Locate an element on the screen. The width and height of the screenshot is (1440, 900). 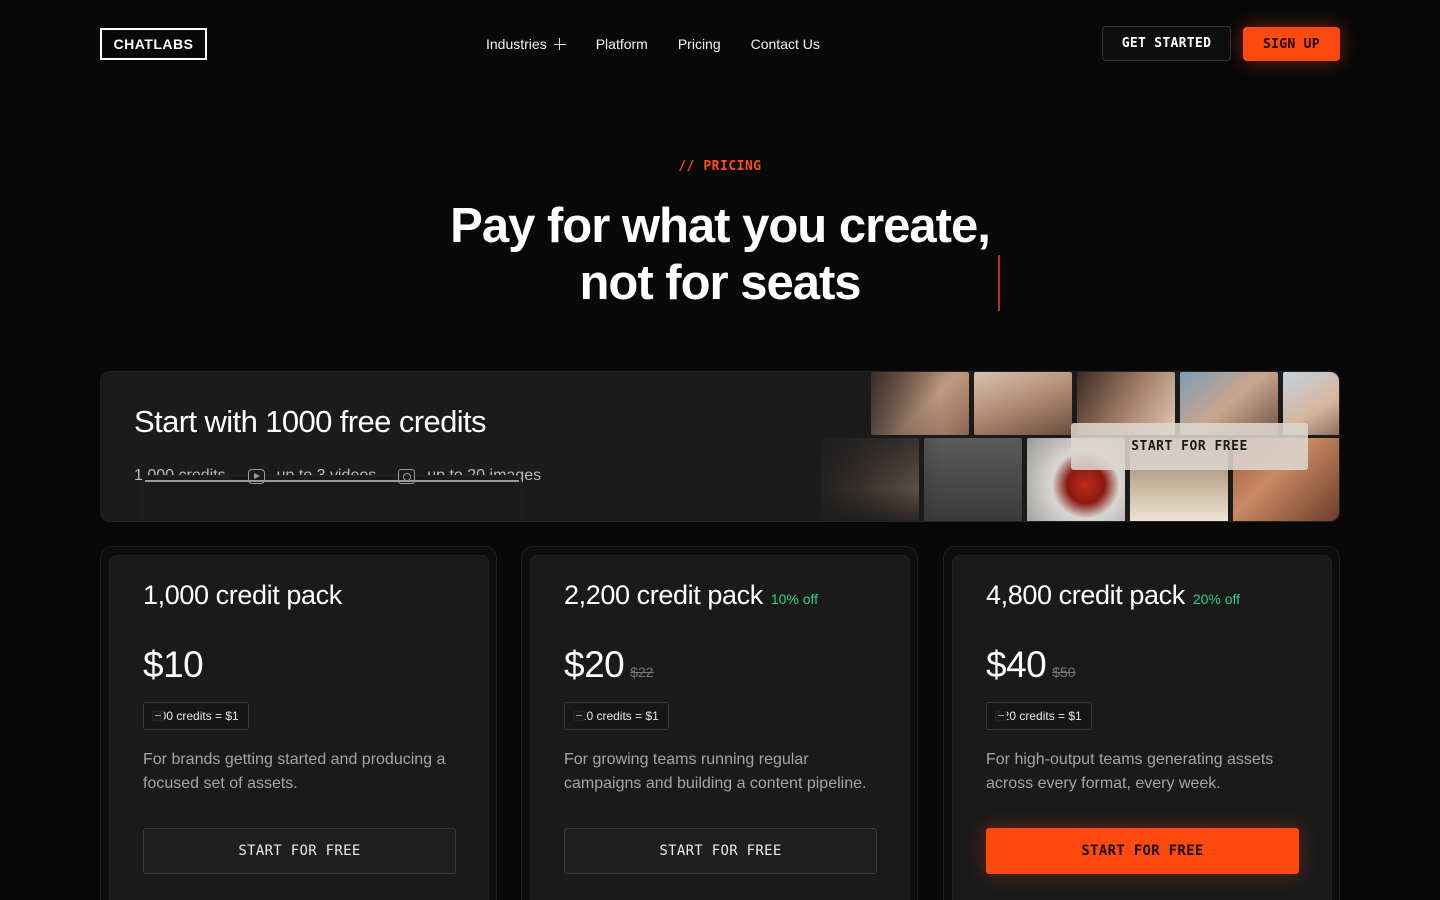
pack-title: 2,200 credit pack 10% off is located at coordinates (691, 595).